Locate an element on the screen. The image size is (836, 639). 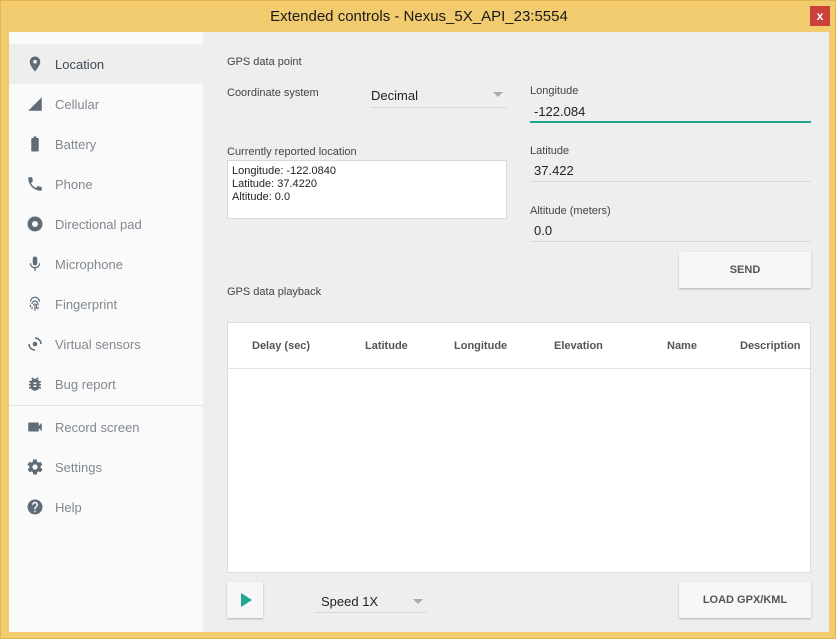
load-gpx-kml-button: LOAD GPX/KML is located at coordinates (745, 600).